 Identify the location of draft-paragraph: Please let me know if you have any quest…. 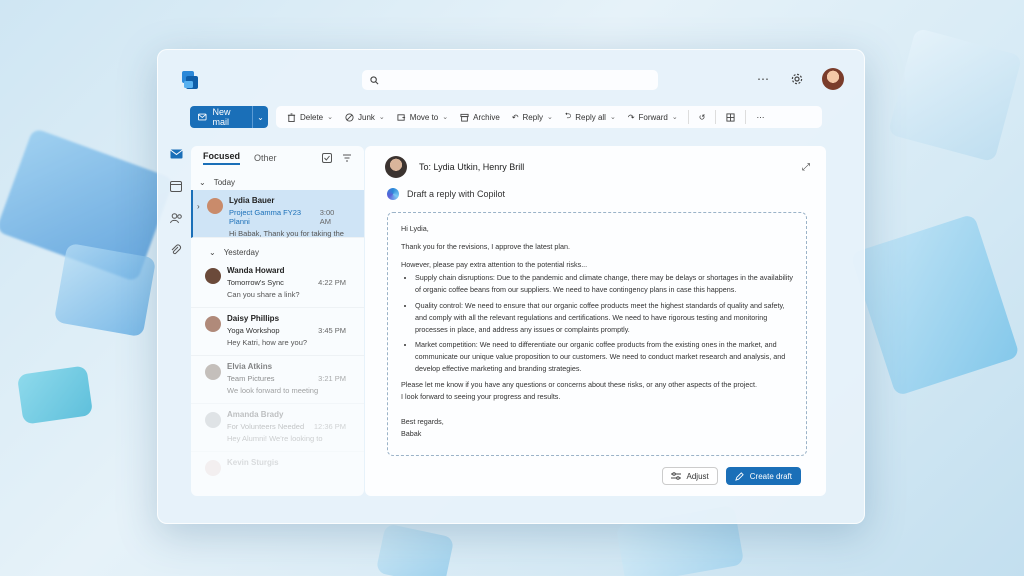
(579, 384).